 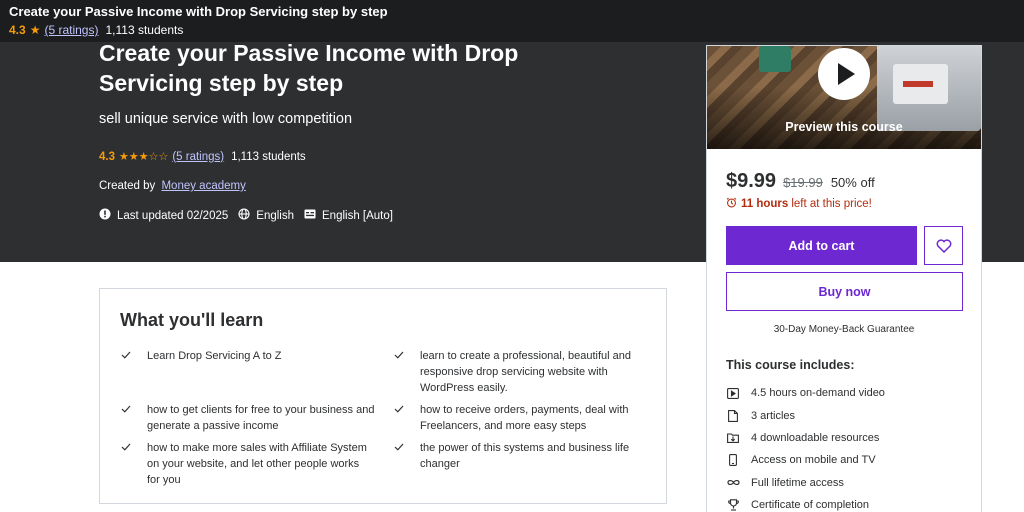 What do you see at coordinates (790, 365) in the screenshot?
I see `includes-title: This course includes:` at bounding box center [790, 365].